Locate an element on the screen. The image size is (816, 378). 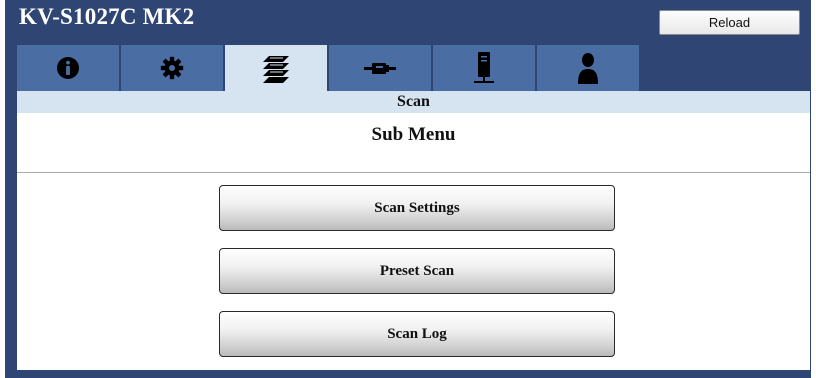
tab-user is located at coordinates (588, 68).